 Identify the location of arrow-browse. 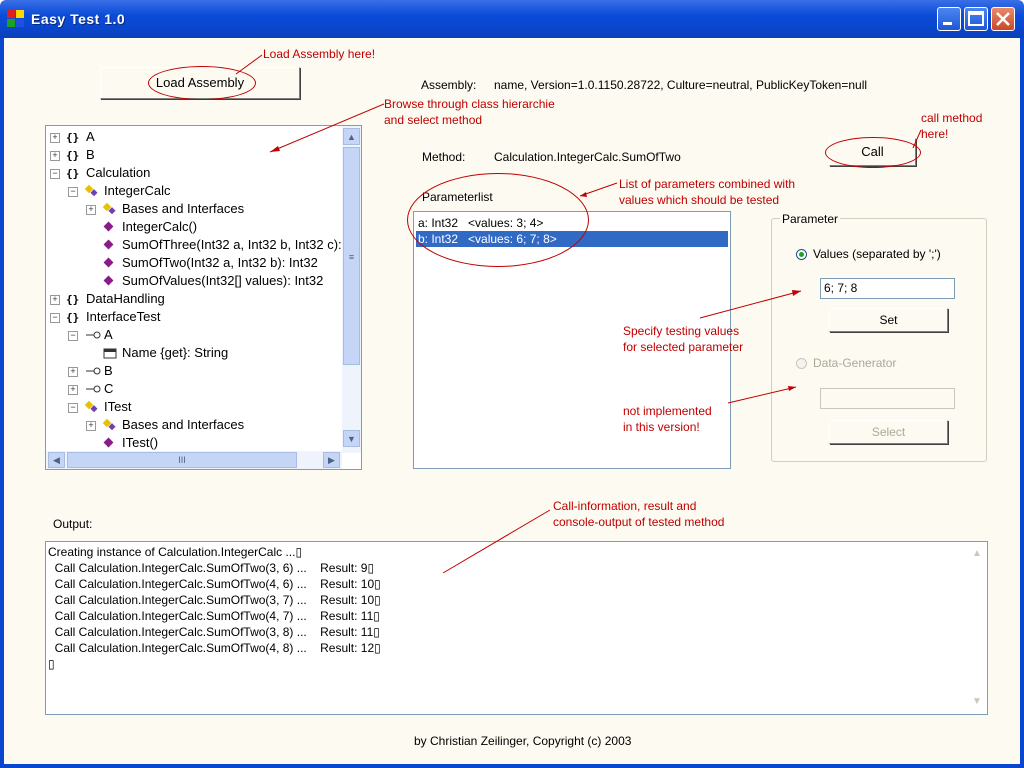
(327, 128).